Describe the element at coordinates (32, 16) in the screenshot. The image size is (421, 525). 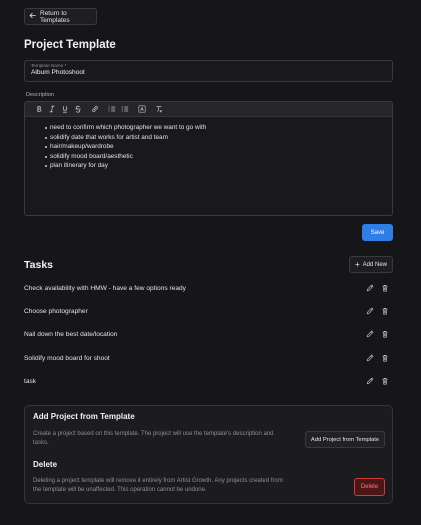
I see `arrow-left-icon` at that location.